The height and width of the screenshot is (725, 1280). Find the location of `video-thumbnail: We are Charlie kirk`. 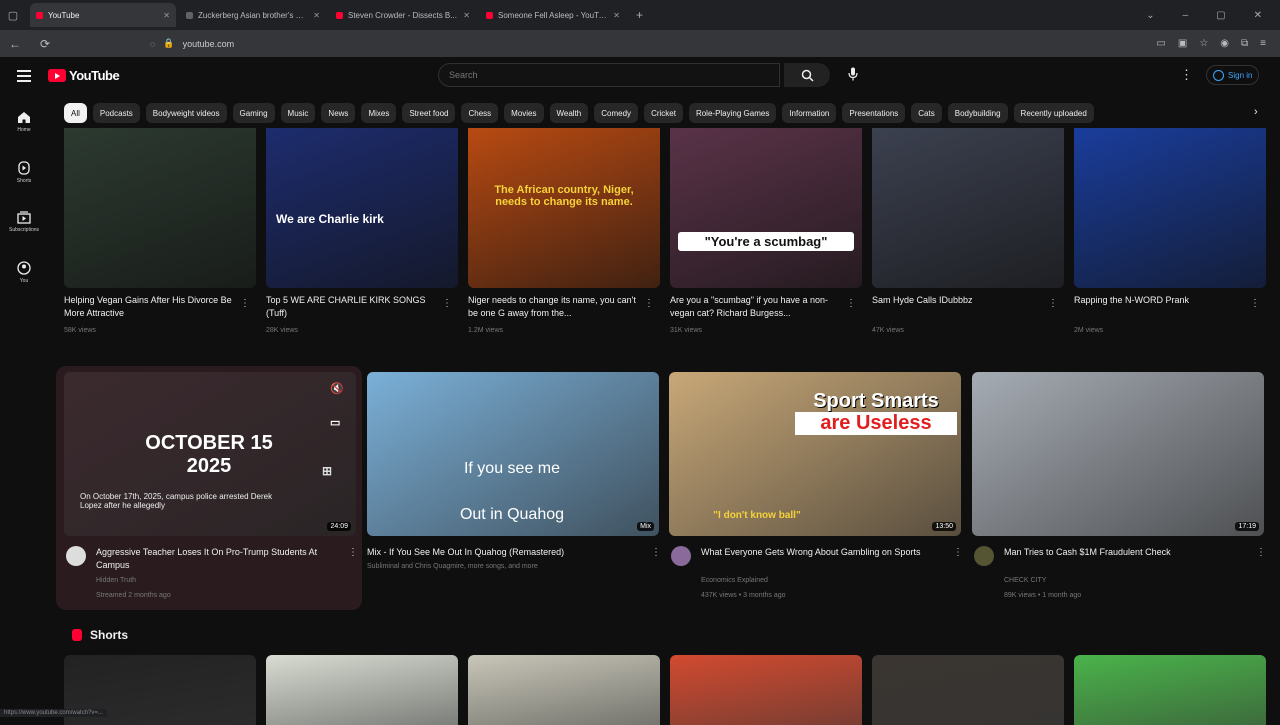

video-thumbnail: We are Charlie kirk is located at coordinates (362, 208).